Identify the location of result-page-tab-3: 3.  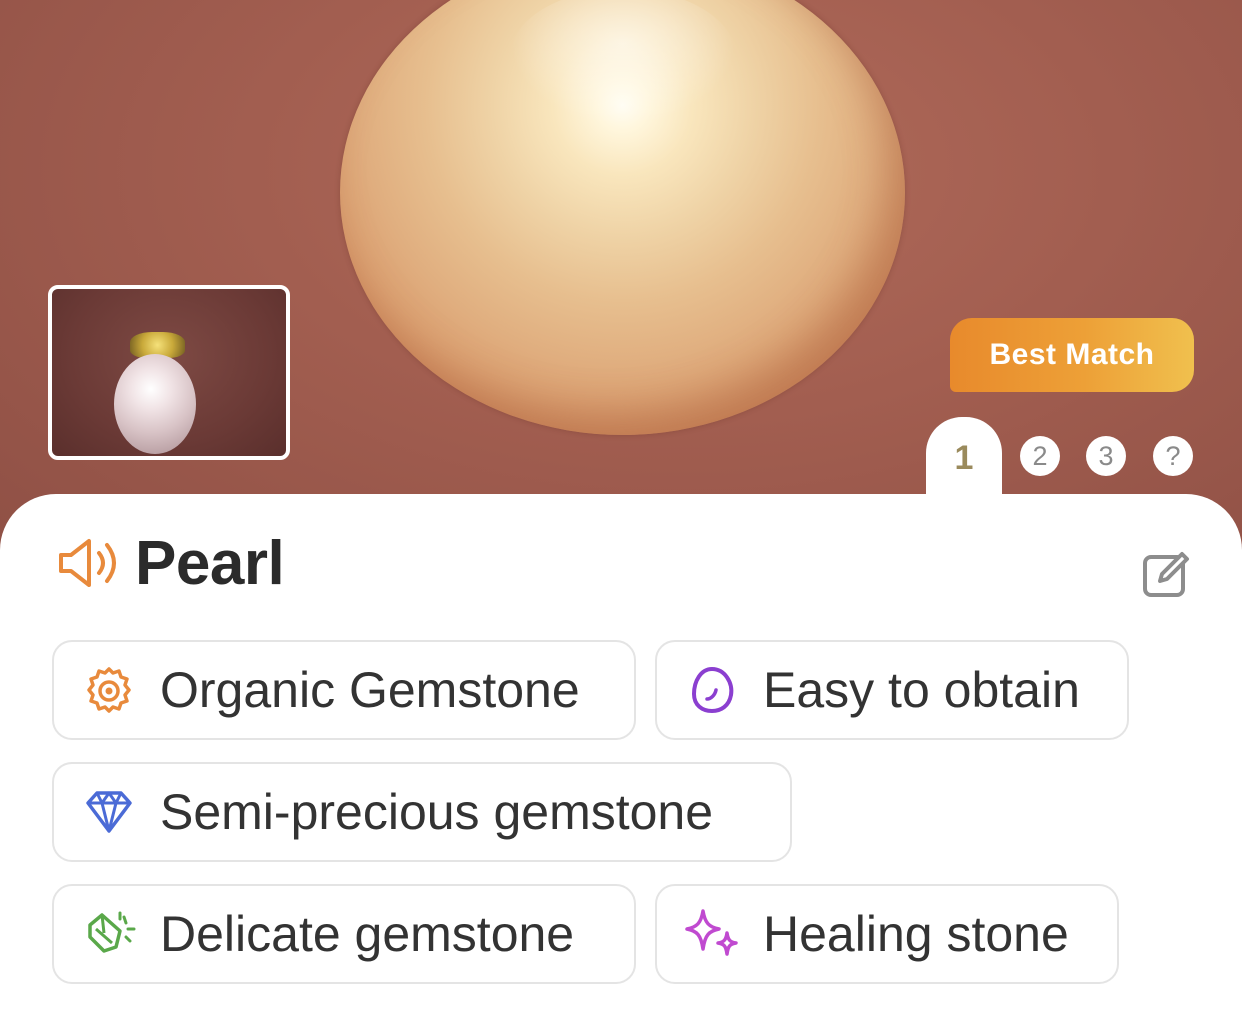
(1106, 456).